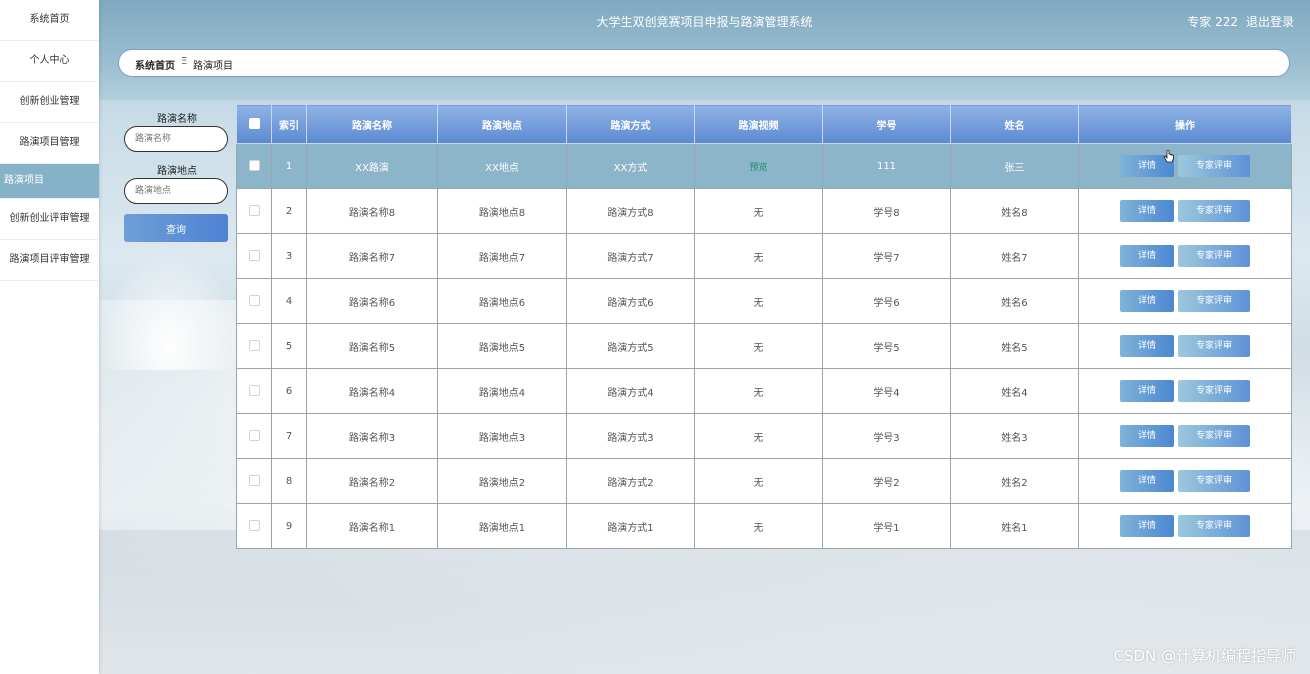 The width and height of the screenshot is (1310, 674). What do you see at coordinates (1014, 481) in the screenshot?
I see `cell-student-name: 姓名2` at bounding box center [1014, 481].